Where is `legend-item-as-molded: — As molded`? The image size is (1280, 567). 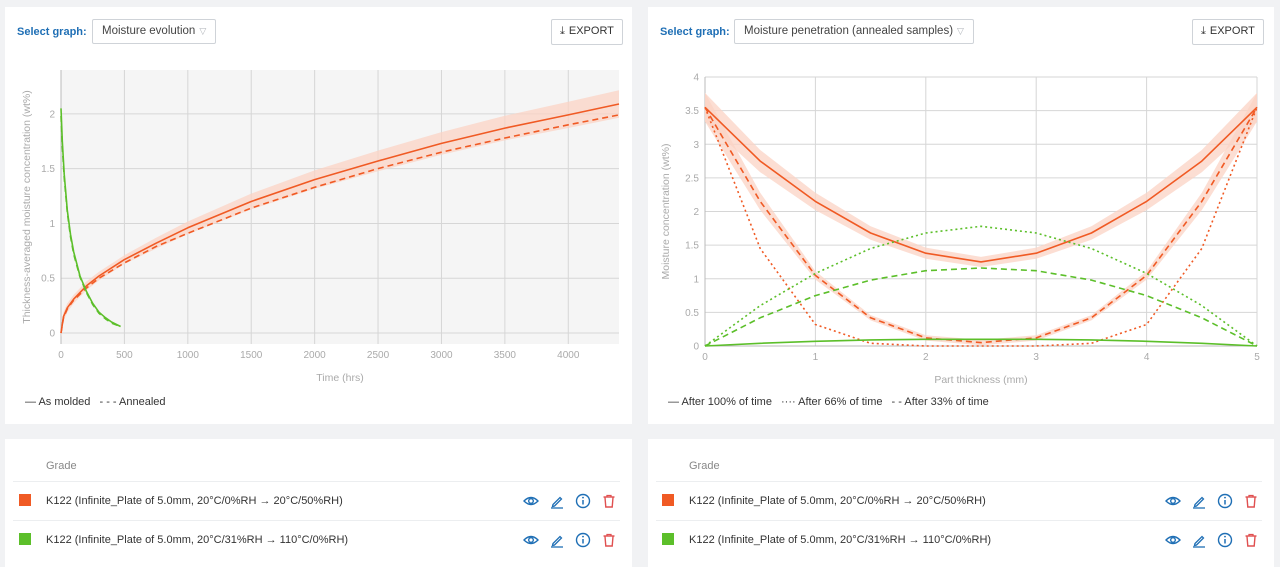 legend-item-as-molded: — As molded is located at coordinates (58, 402).